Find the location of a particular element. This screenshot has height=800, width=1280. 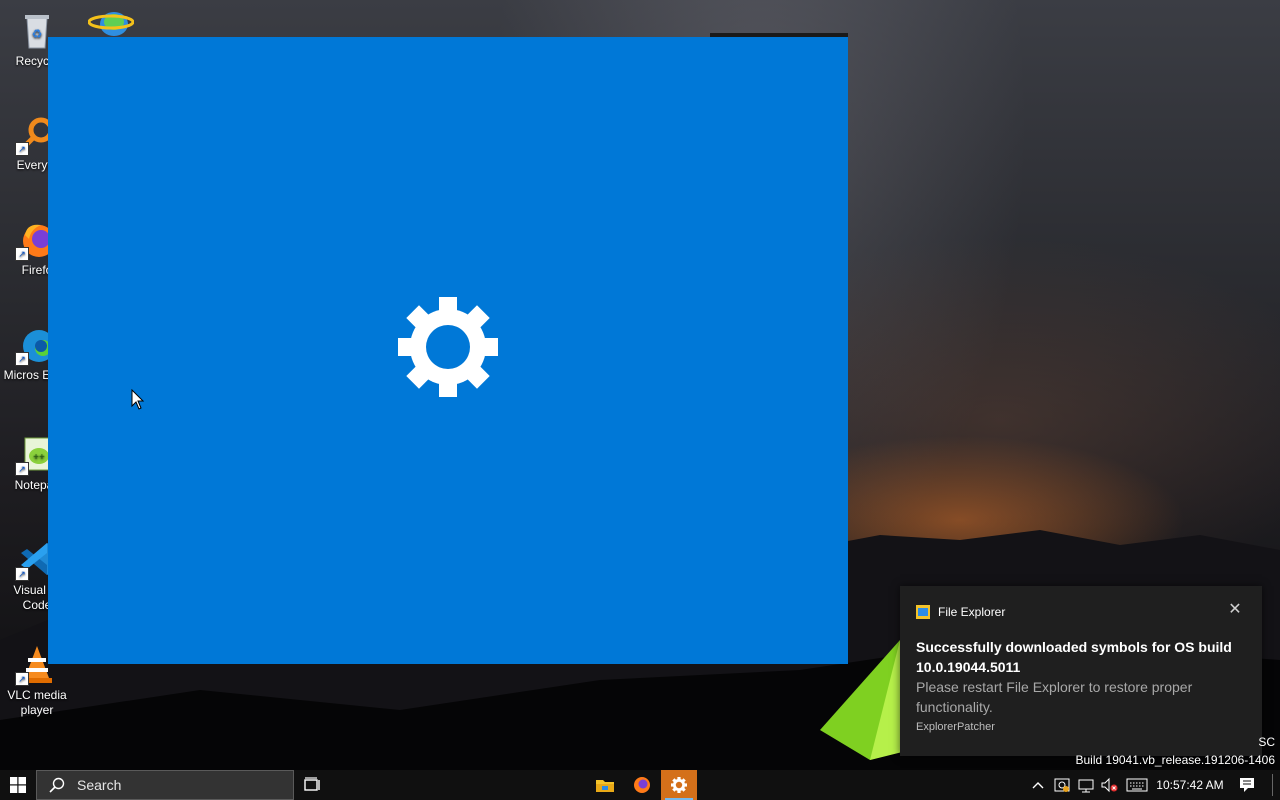

task-view-icon is located at coordinates (312, 784).